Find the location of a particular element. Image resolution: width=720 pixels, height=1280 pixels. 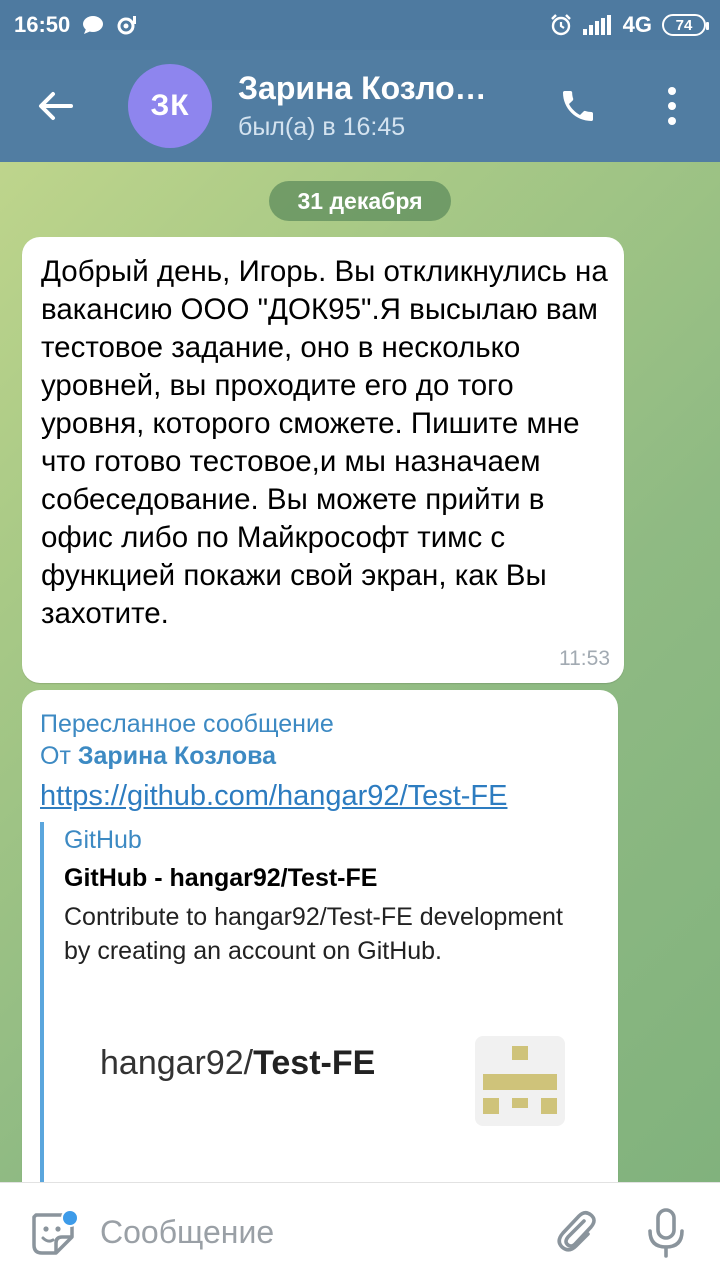

arrow-left-icon is located at coordinates (56, 106).